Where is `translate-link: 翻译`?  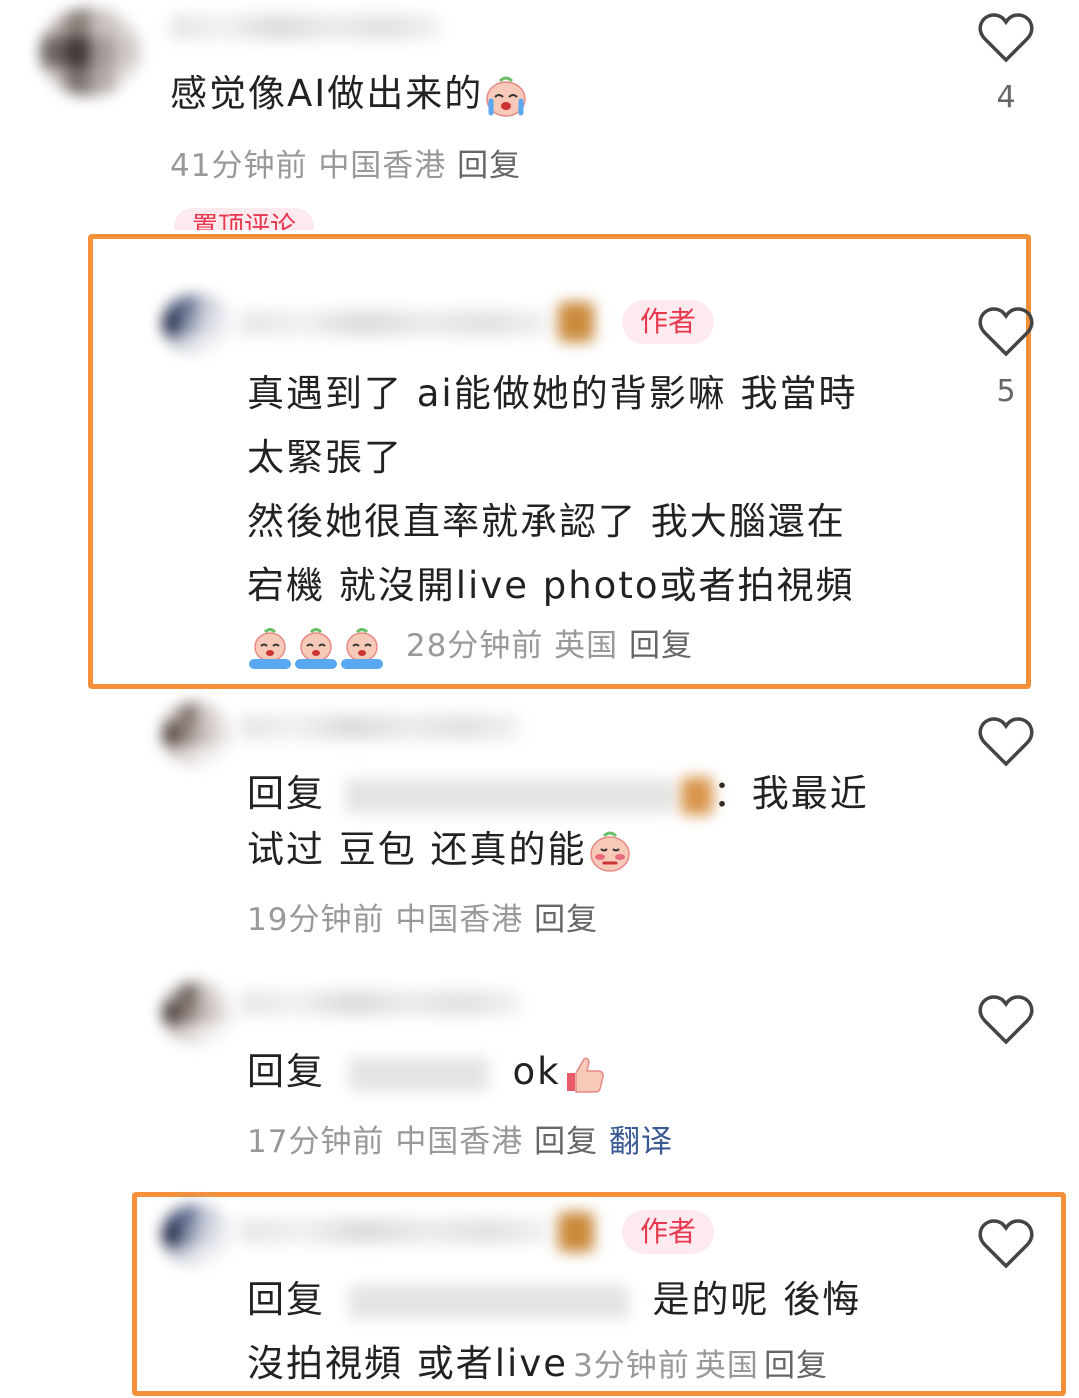 translate-link: 翻译 is located at coordinates (641, 1142).